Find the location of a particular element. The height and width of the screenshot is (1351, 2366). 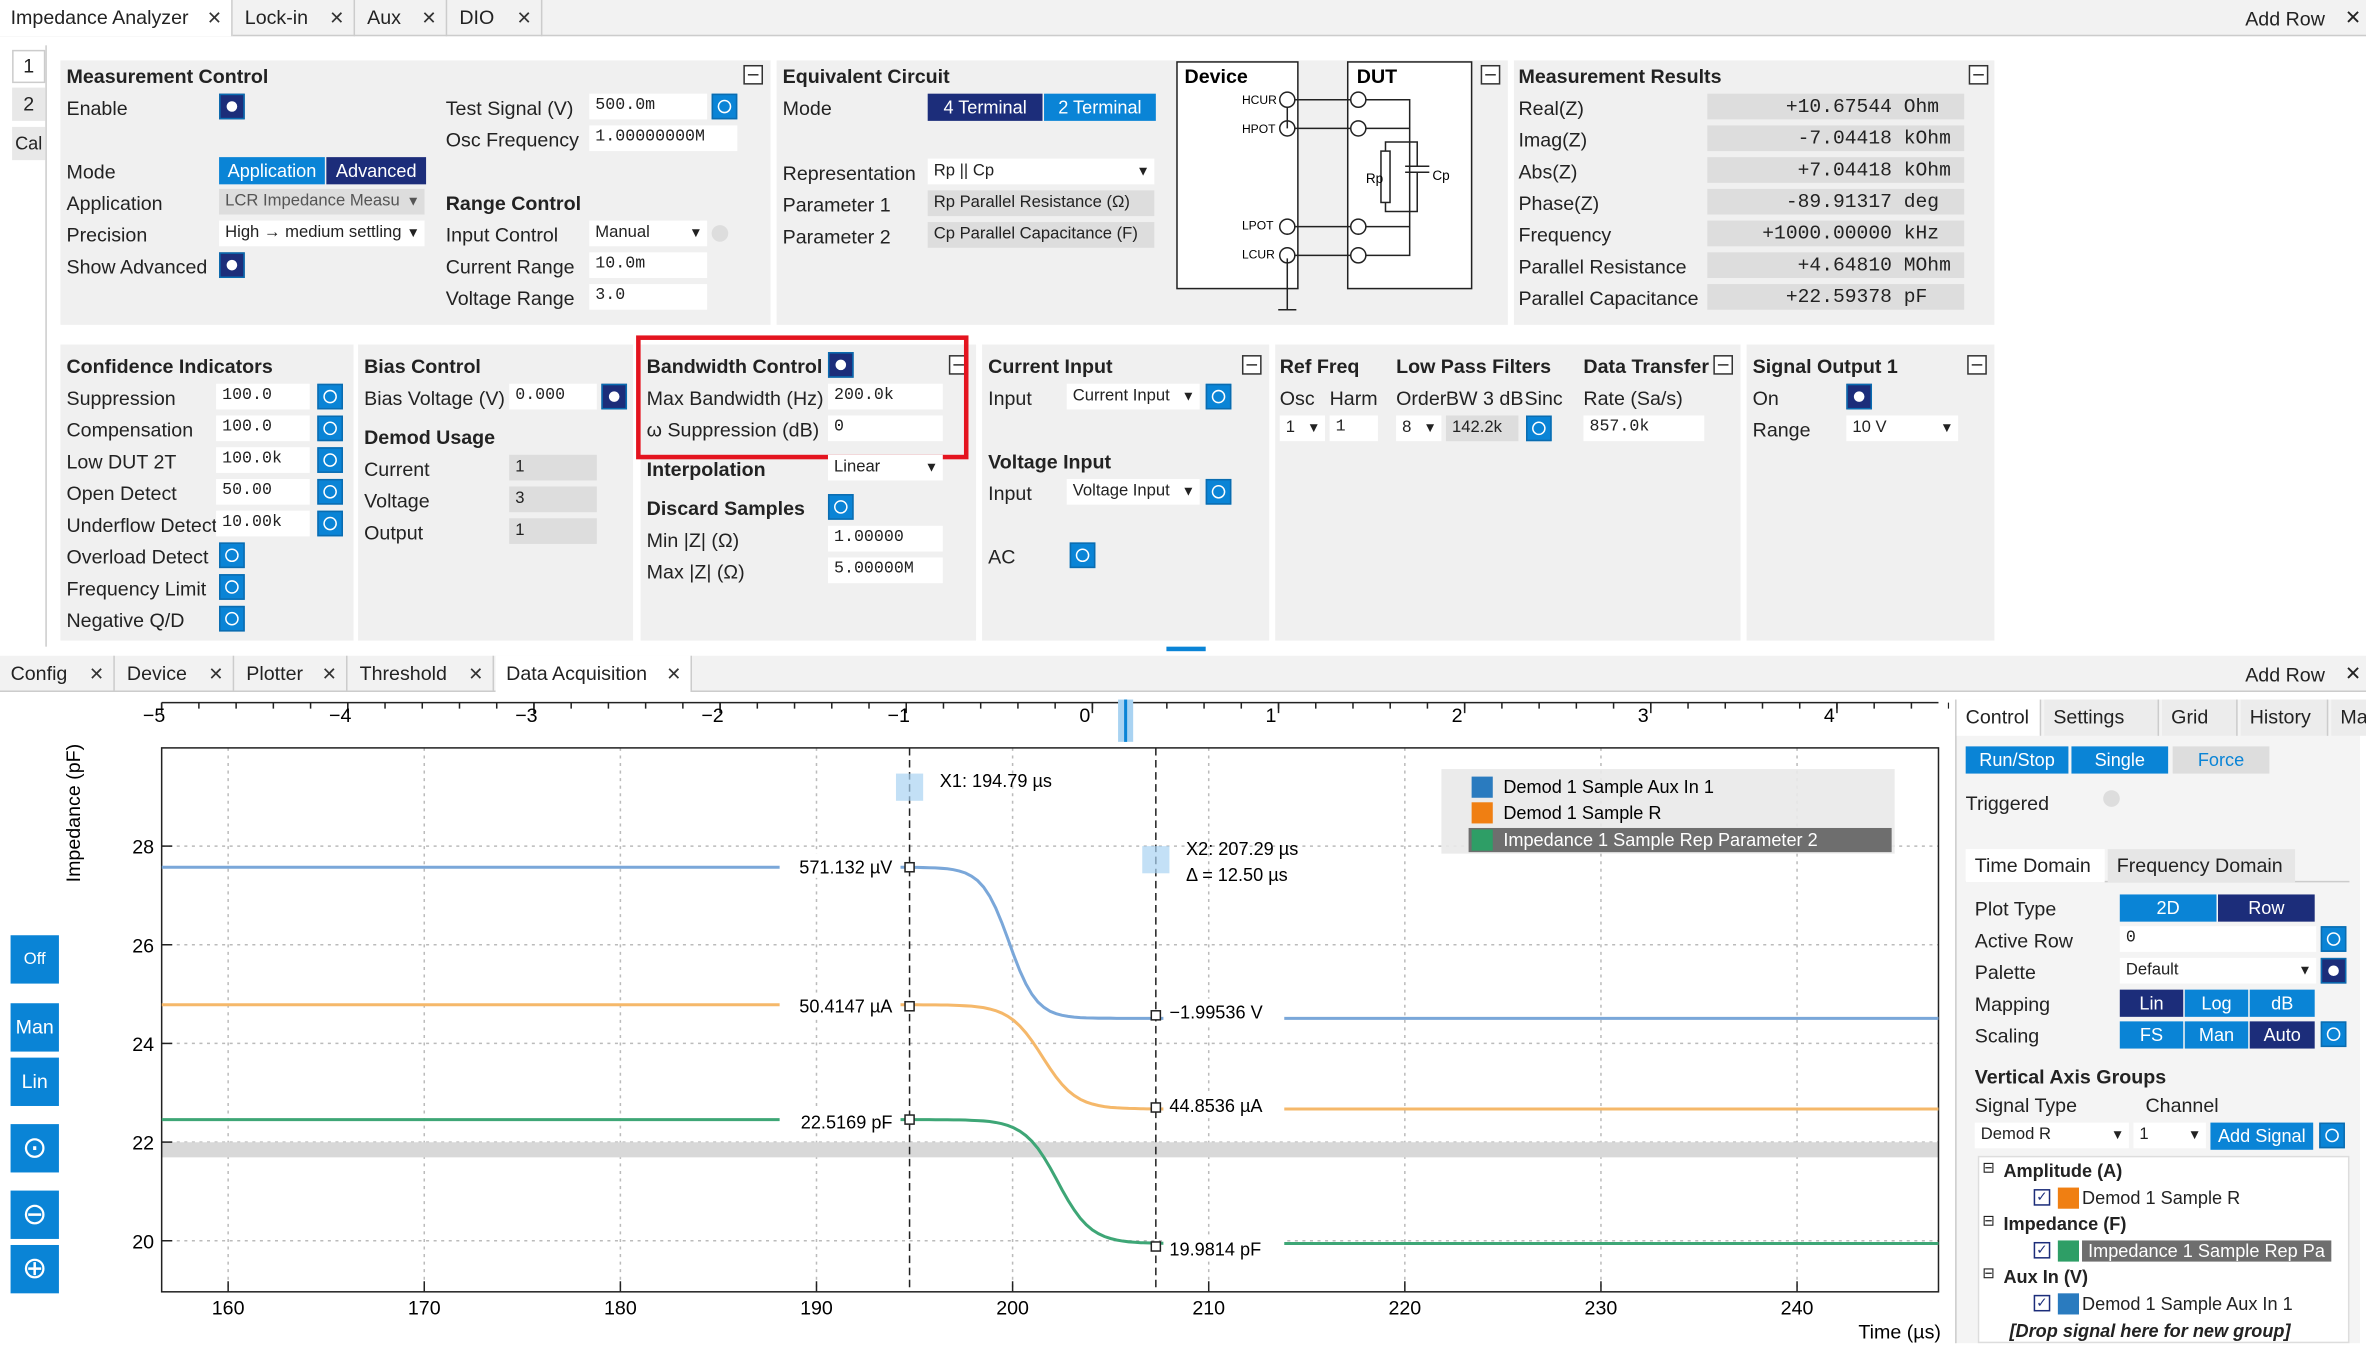

zoom-fit-icon: ⊙ is located at coordinates (34, 1148).